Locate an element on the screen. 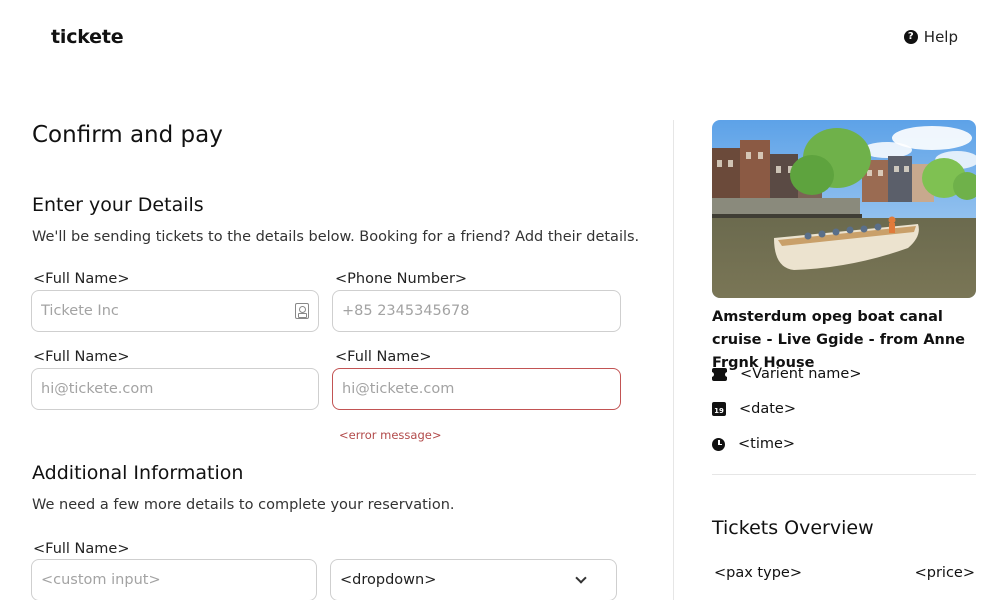 This screenshot has width=1000, height=600. contact-card-icon is located at coordinates (302, 311).